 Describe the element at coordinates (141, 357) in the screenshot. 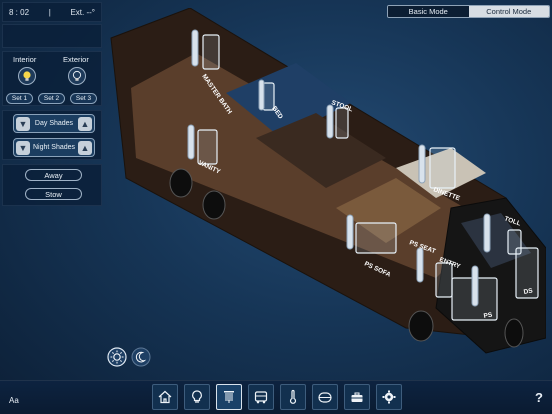

I see `moon-icon` at that location.